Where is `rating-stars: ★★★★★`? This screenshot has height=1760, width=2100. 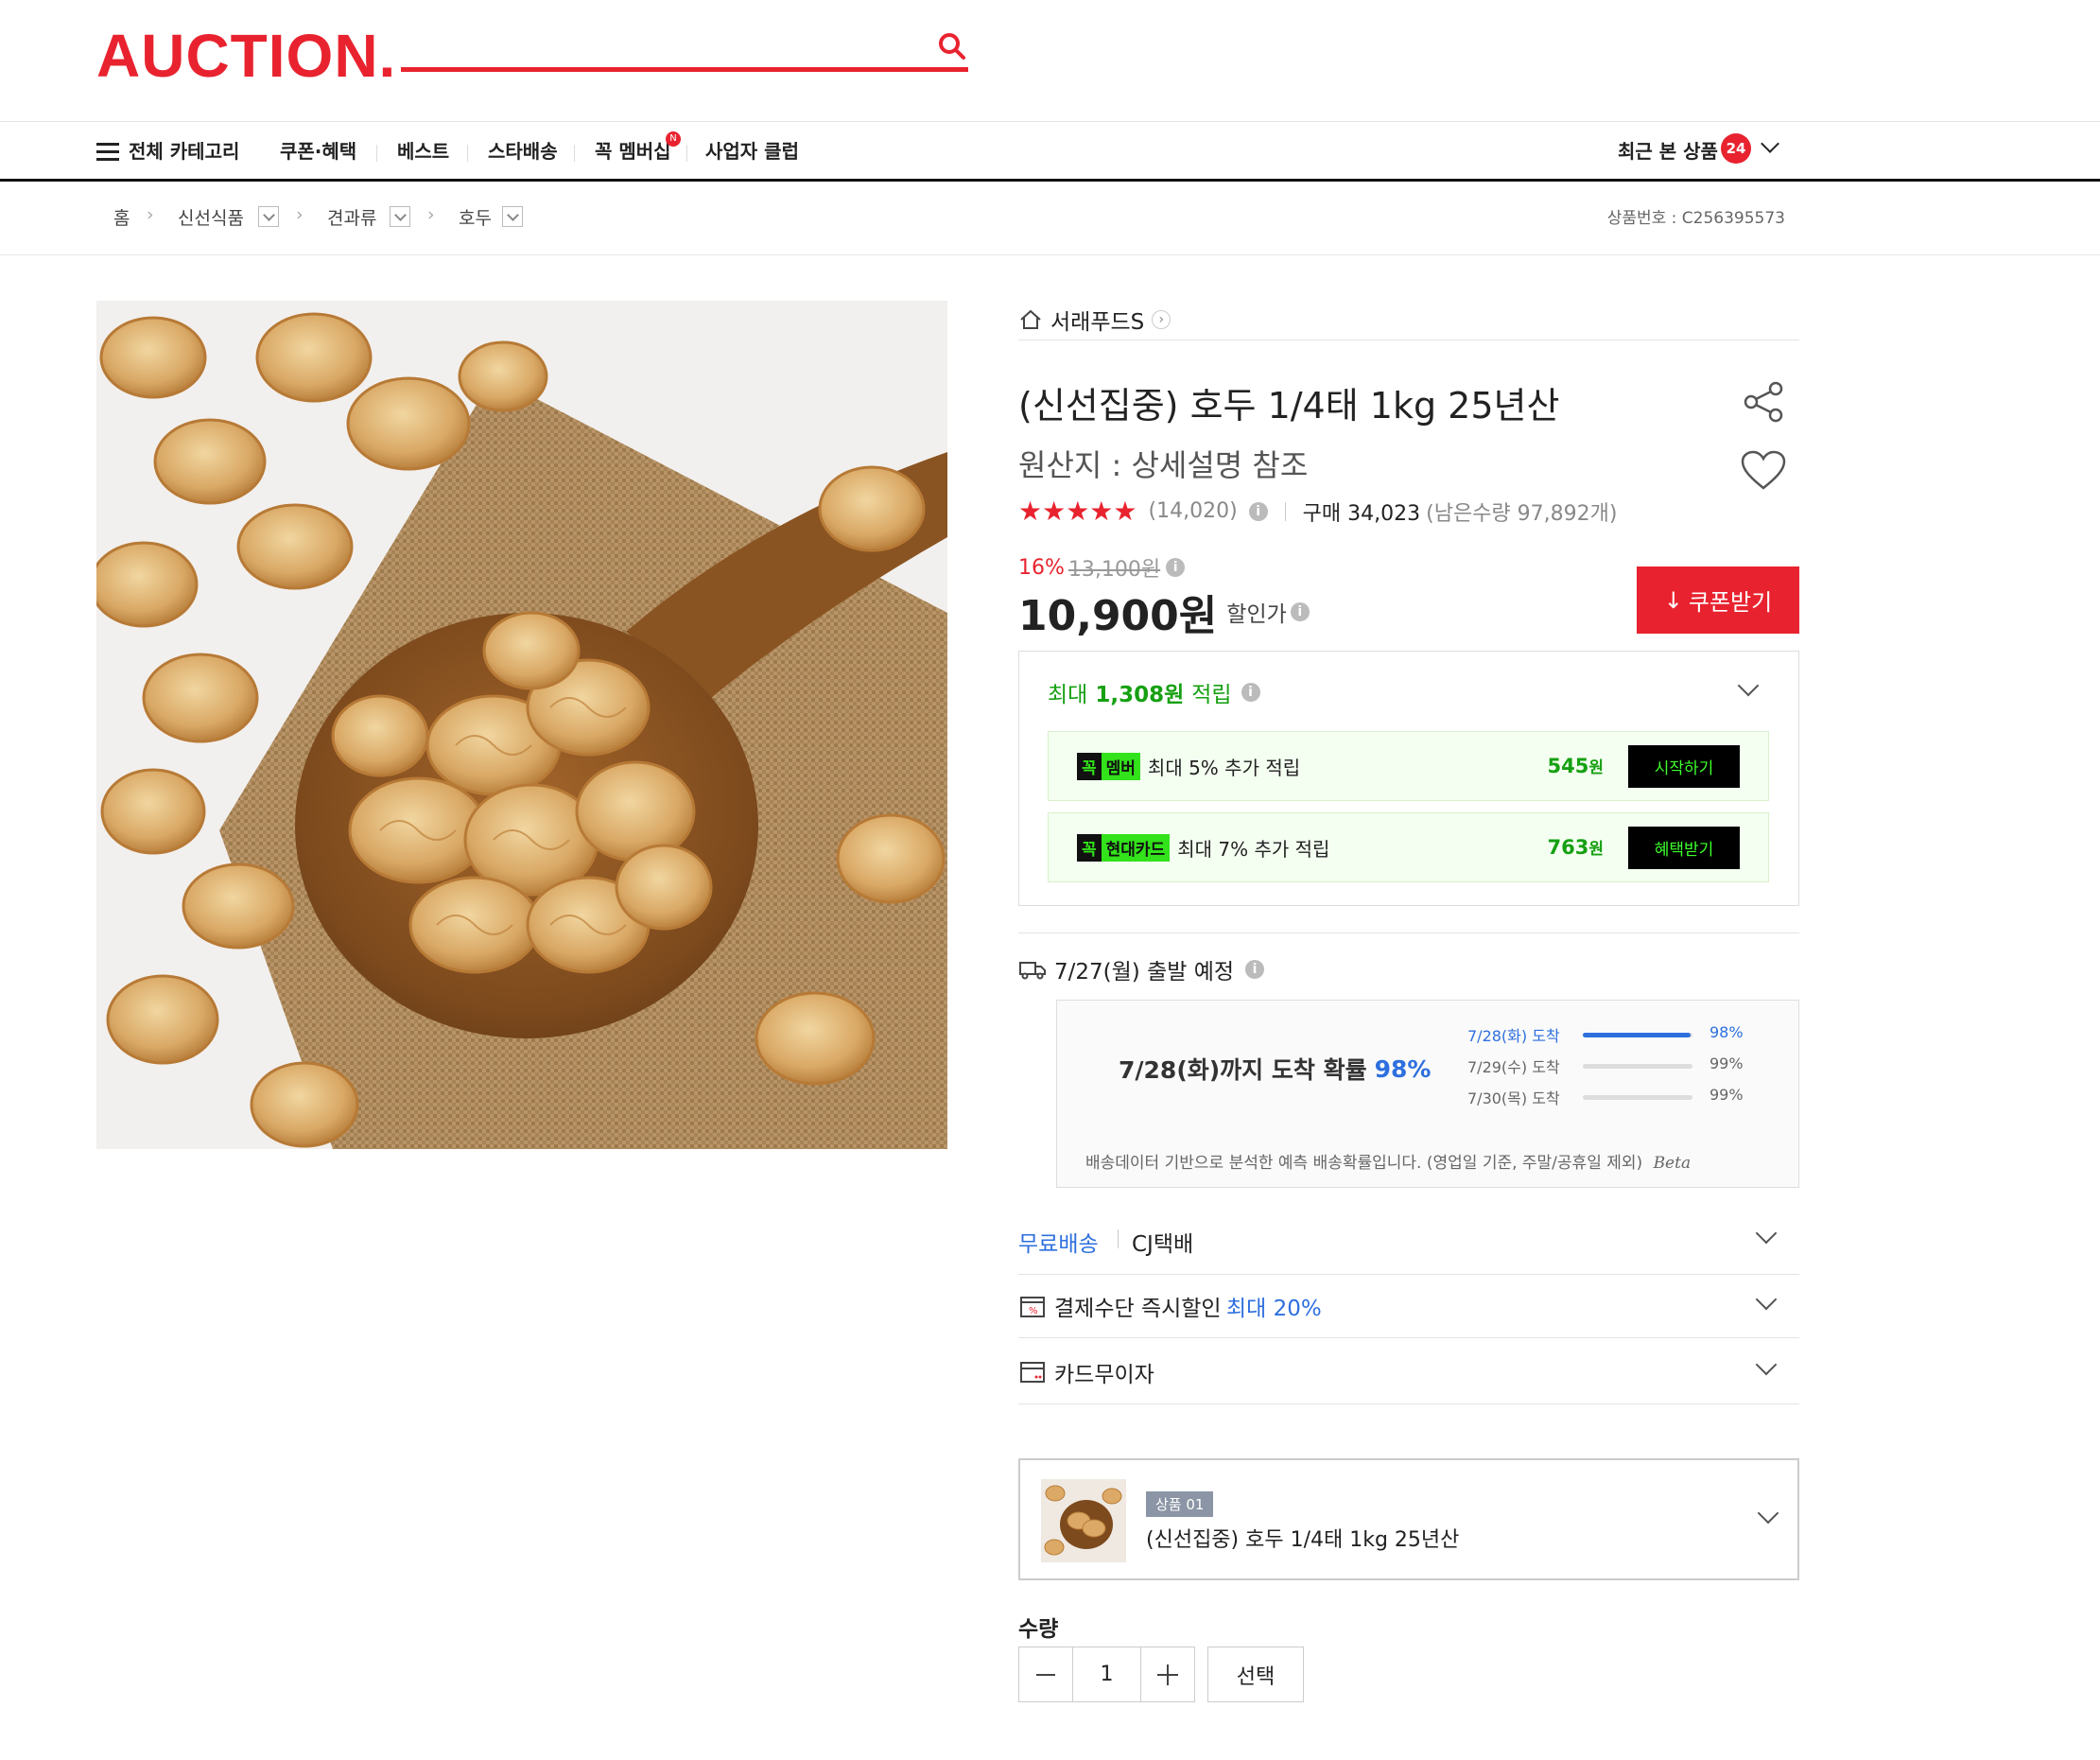
rating-stars: ★★★★★ is located at coordinates (1078, 511).